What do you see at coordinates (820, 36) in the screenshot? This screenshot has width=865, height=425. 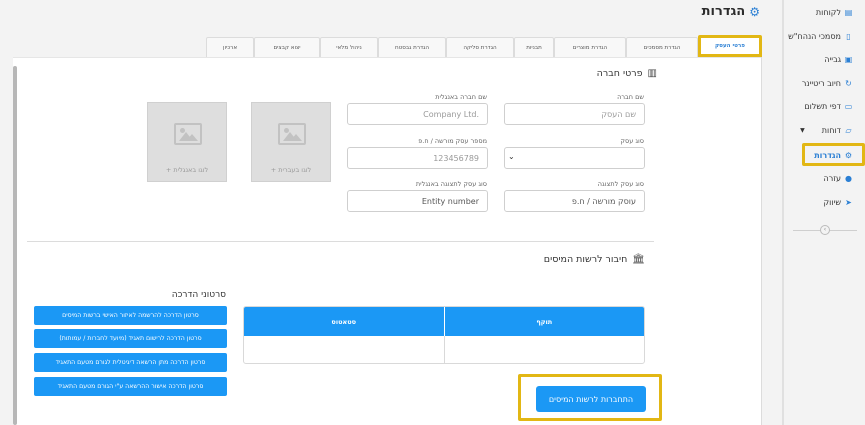 I see `sidebar-item-documents: ▯ מסמכי הנהח"ש` at bounding box center [820, 36].